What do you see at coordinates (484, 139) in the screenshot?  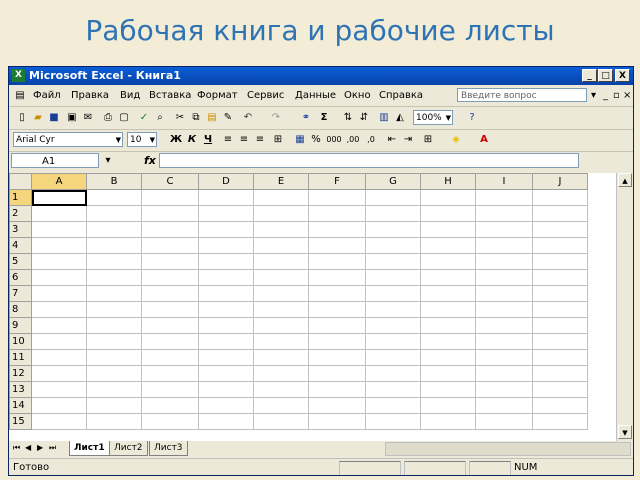 I see `font-color-icon: A` at bounding box center [484, 139].